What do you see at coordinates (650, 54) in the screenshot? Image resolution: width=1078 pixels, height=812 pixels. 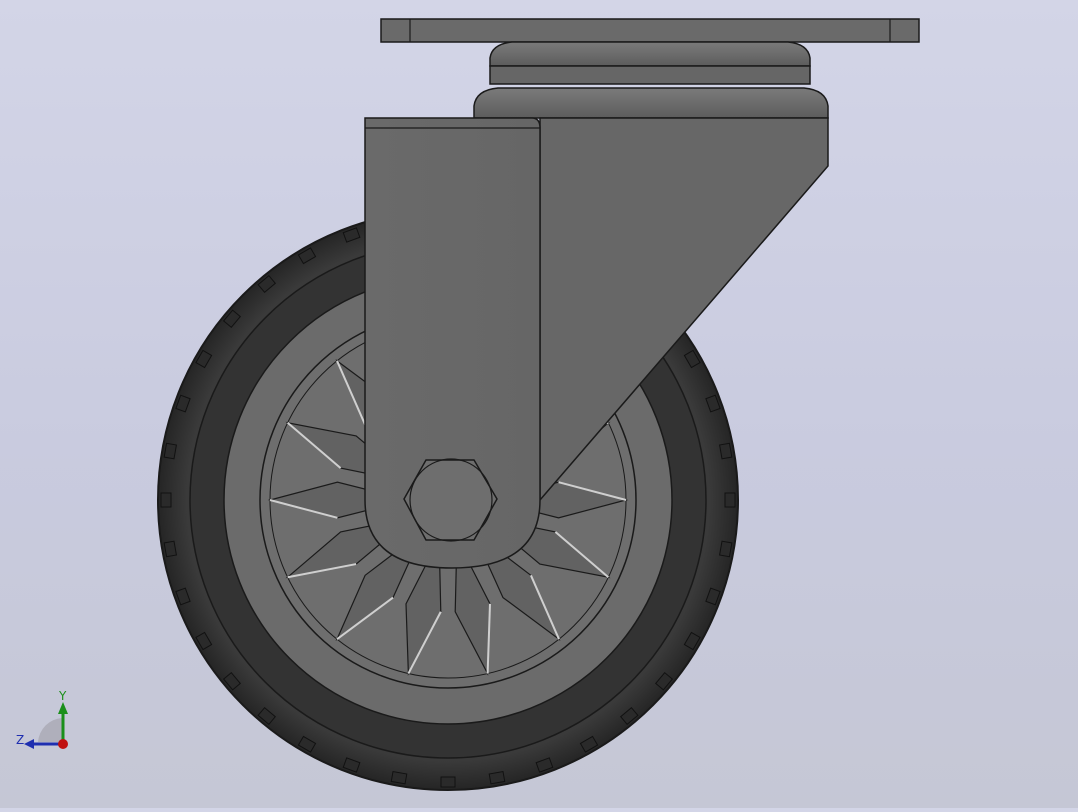 I see `swivel-race-upper` at bounding box center [650, 54].